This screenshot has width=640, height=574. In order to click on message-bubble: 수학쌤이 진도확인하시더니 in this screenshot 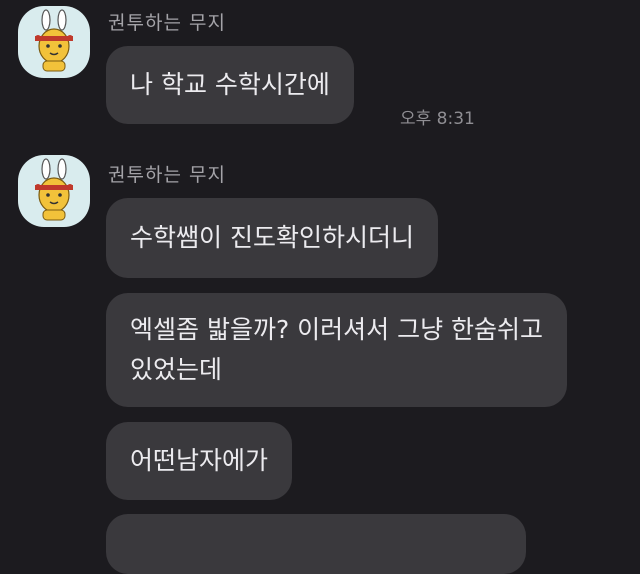, I will do `click(272, 238)`.